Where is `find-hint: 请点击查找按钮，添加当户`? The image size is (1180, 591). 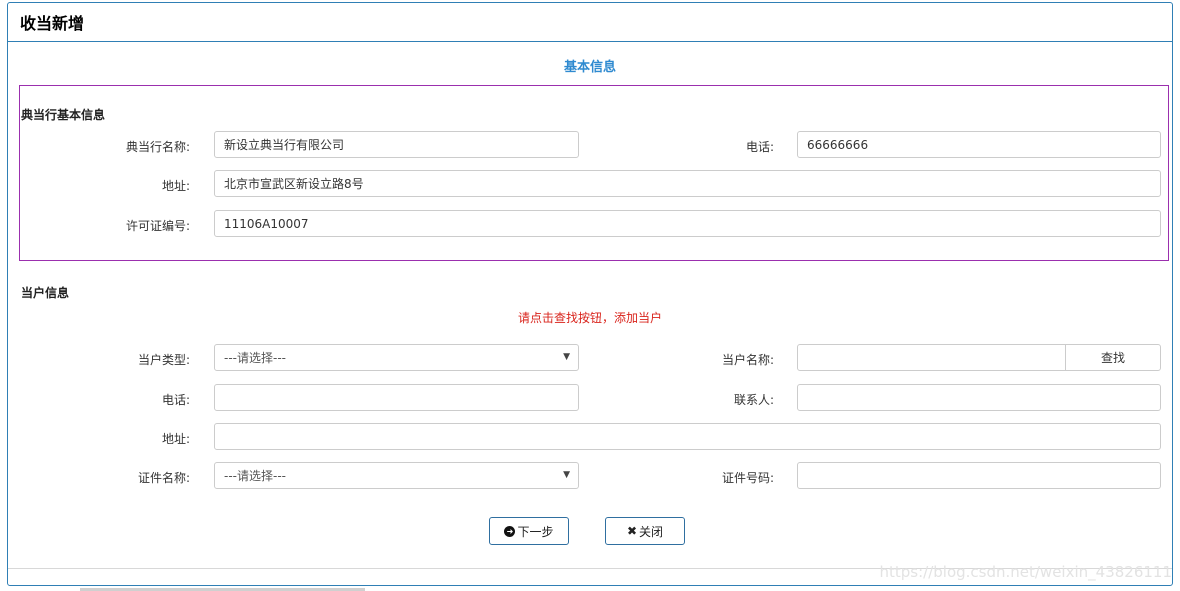
find-hint: 请点击查找按钮，添加当户 is located at coordinates (589, 318).